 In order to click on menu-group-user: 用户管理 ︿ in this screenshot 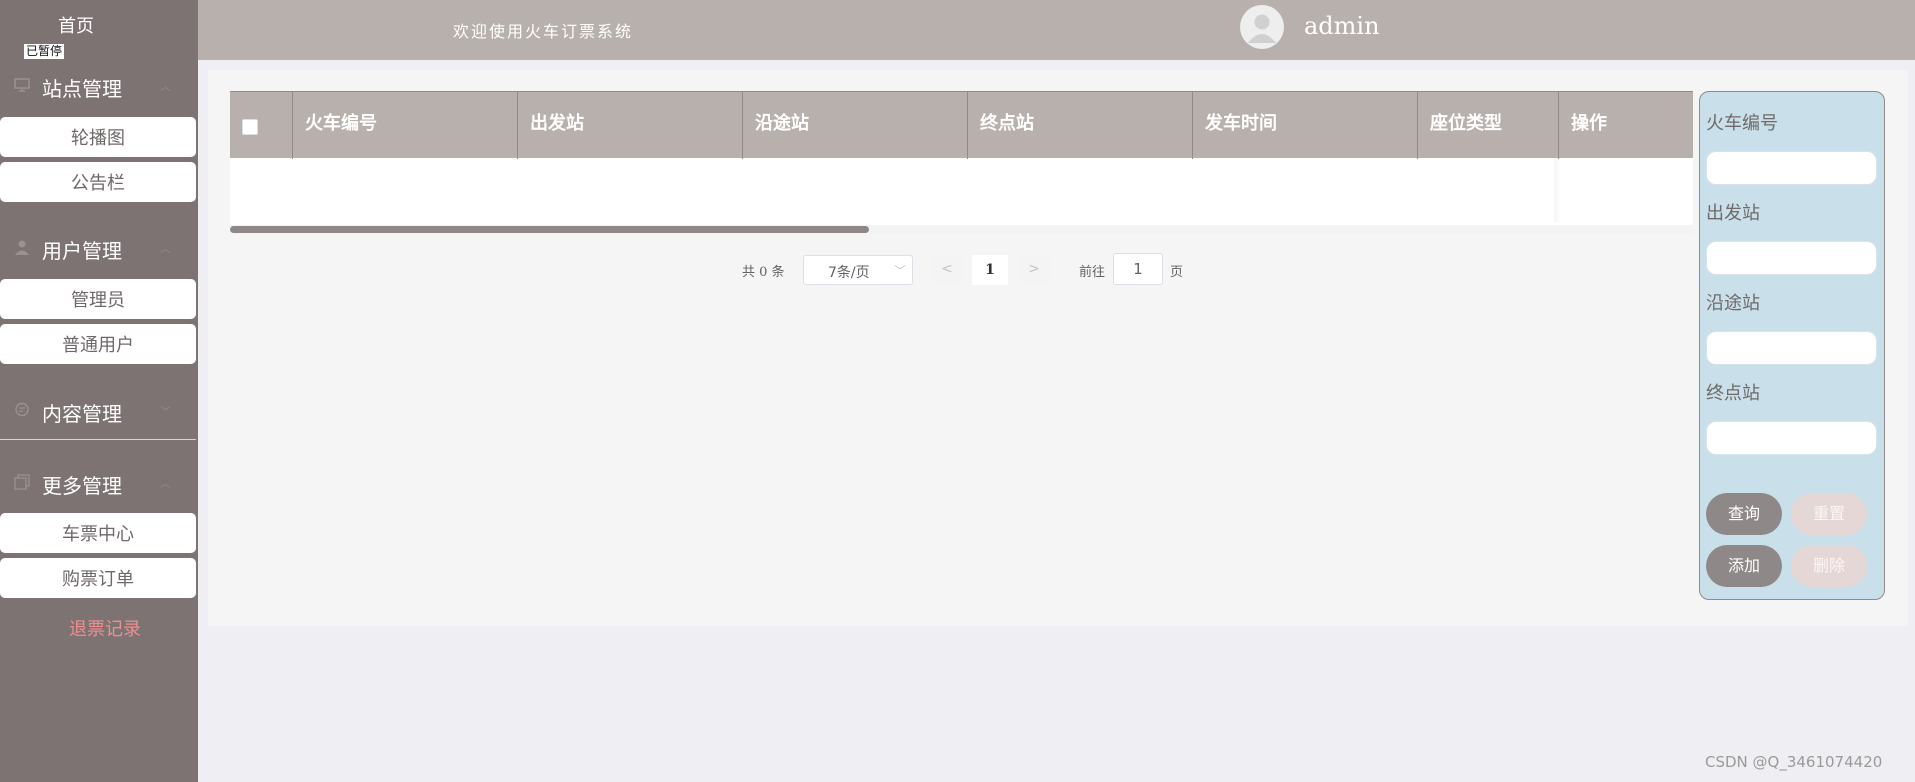, I will do `click(98, 248)`.